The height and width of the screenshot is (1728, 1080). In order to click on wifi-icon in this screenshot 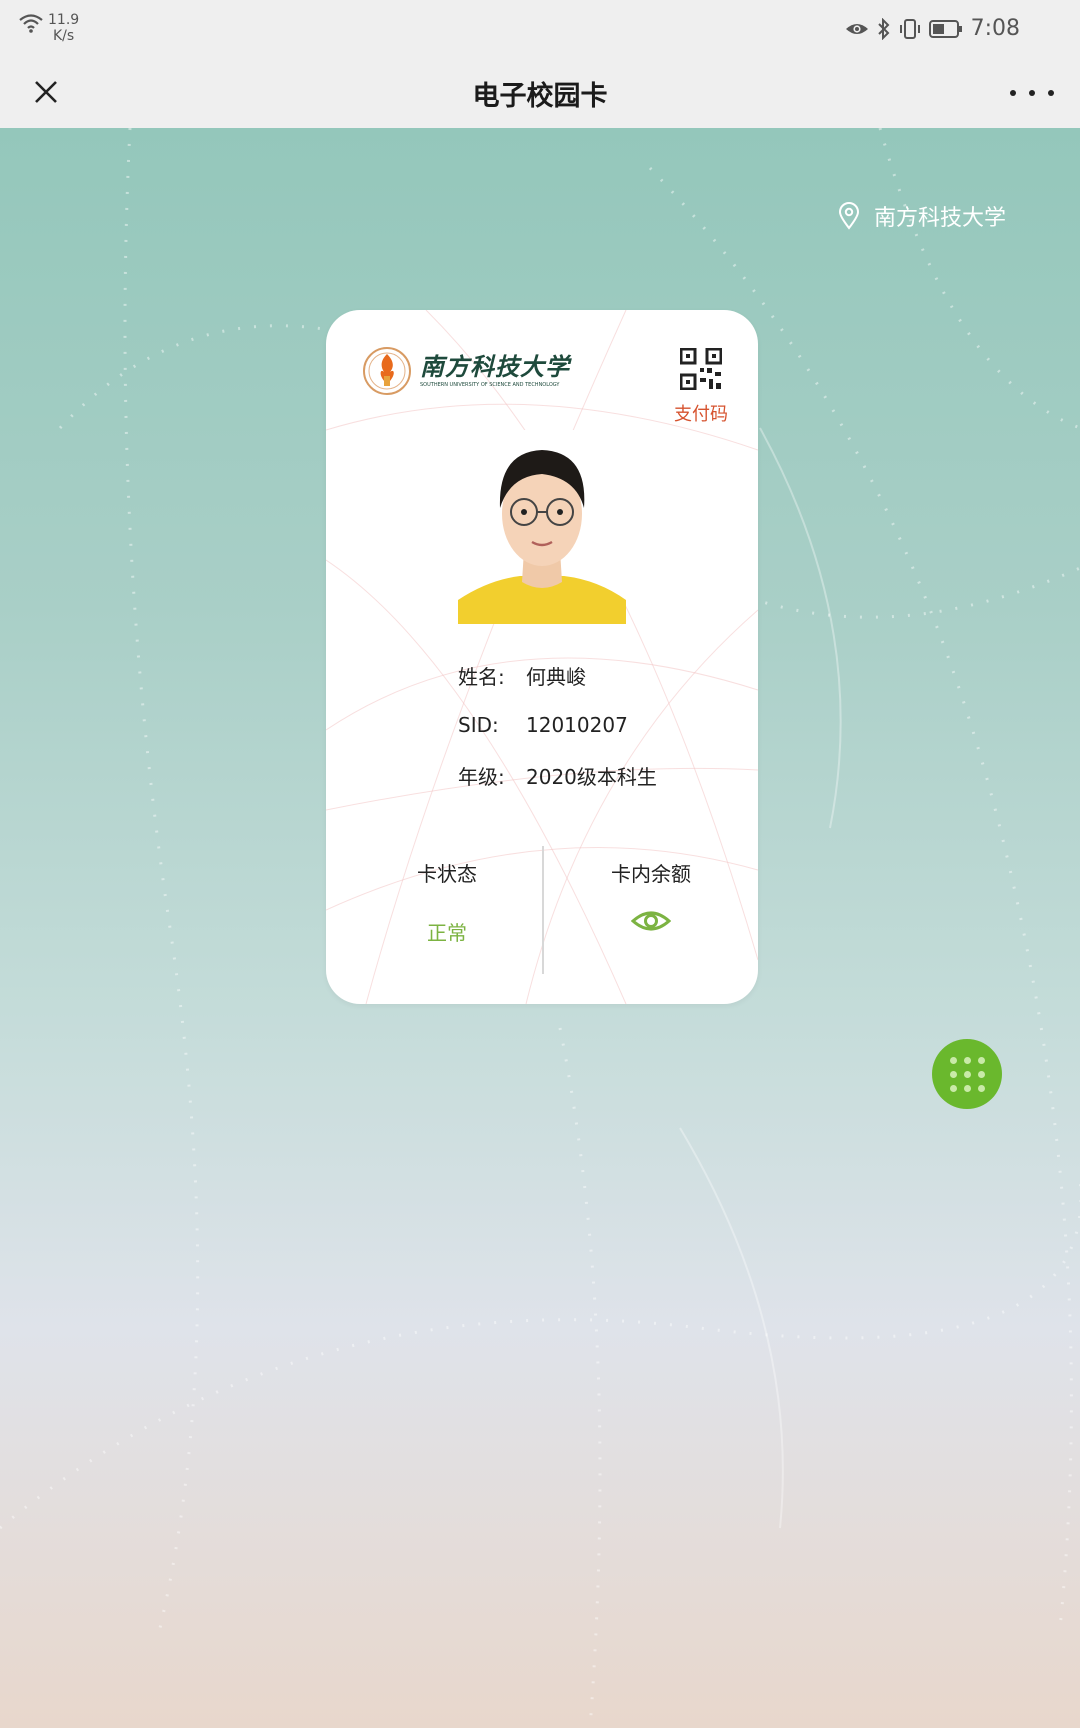, I will do `click(31, 23)`.